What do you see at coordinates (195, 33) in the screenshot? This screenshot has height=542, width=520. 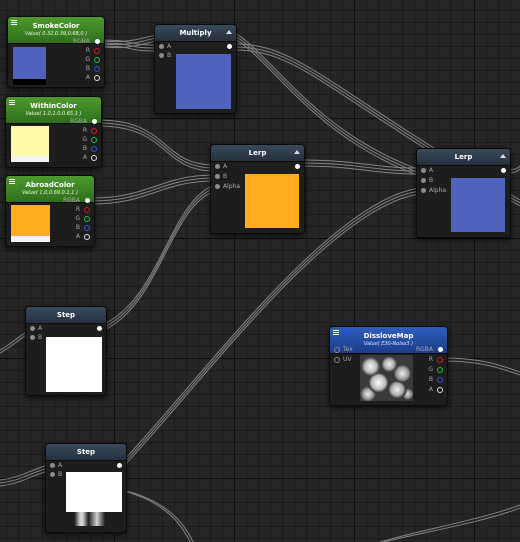 I see `node-header: Multiply` at bounding box center [195, 33].